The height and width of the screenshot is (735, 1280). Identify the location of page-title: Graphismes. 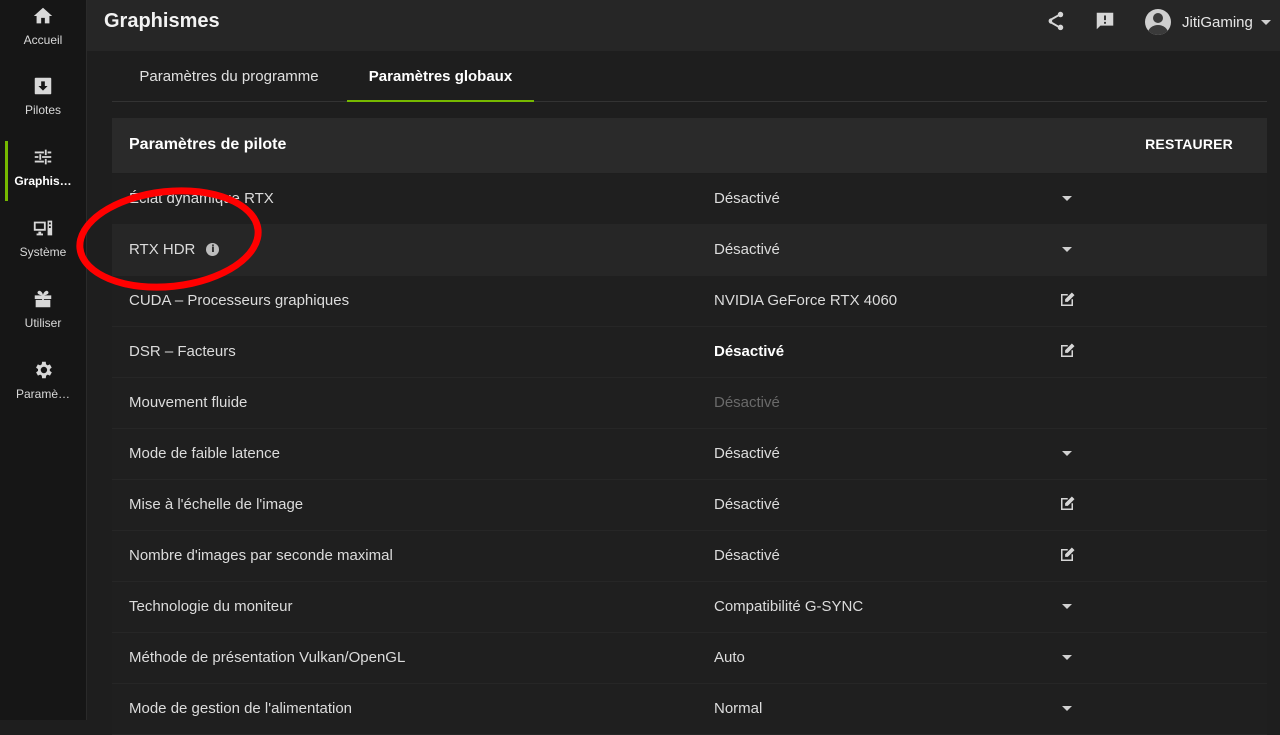
(162, 21).